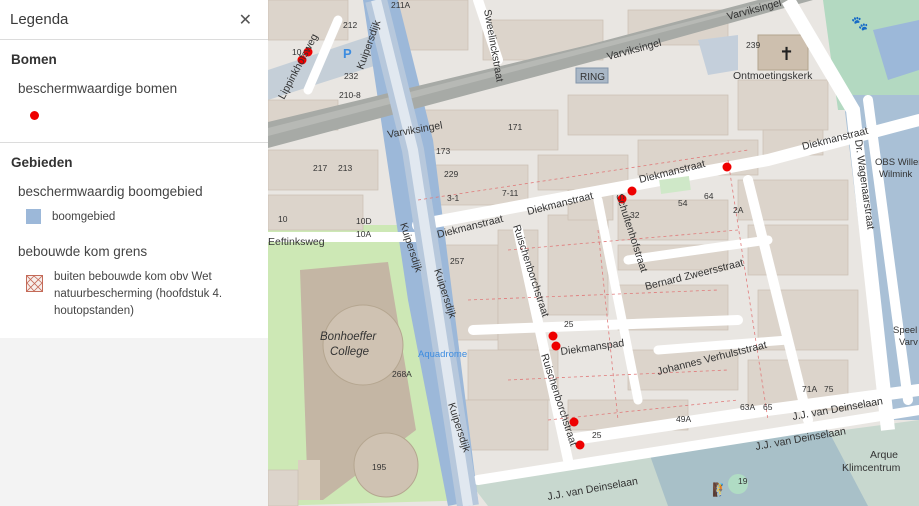 This screenshot has height=506, width=919. I want to click on church-icon: ✝, so click(786, 54).